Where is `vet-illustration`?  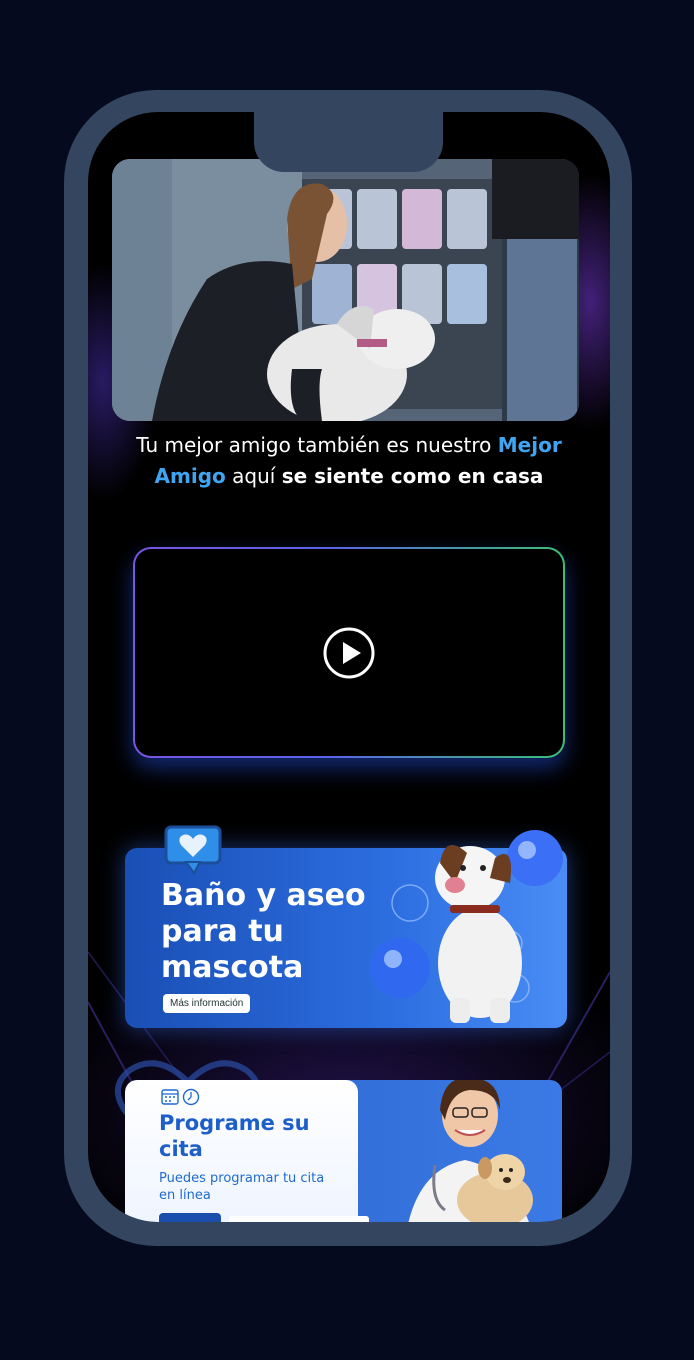
vet-illustration is located at coordinates (470, 1151).